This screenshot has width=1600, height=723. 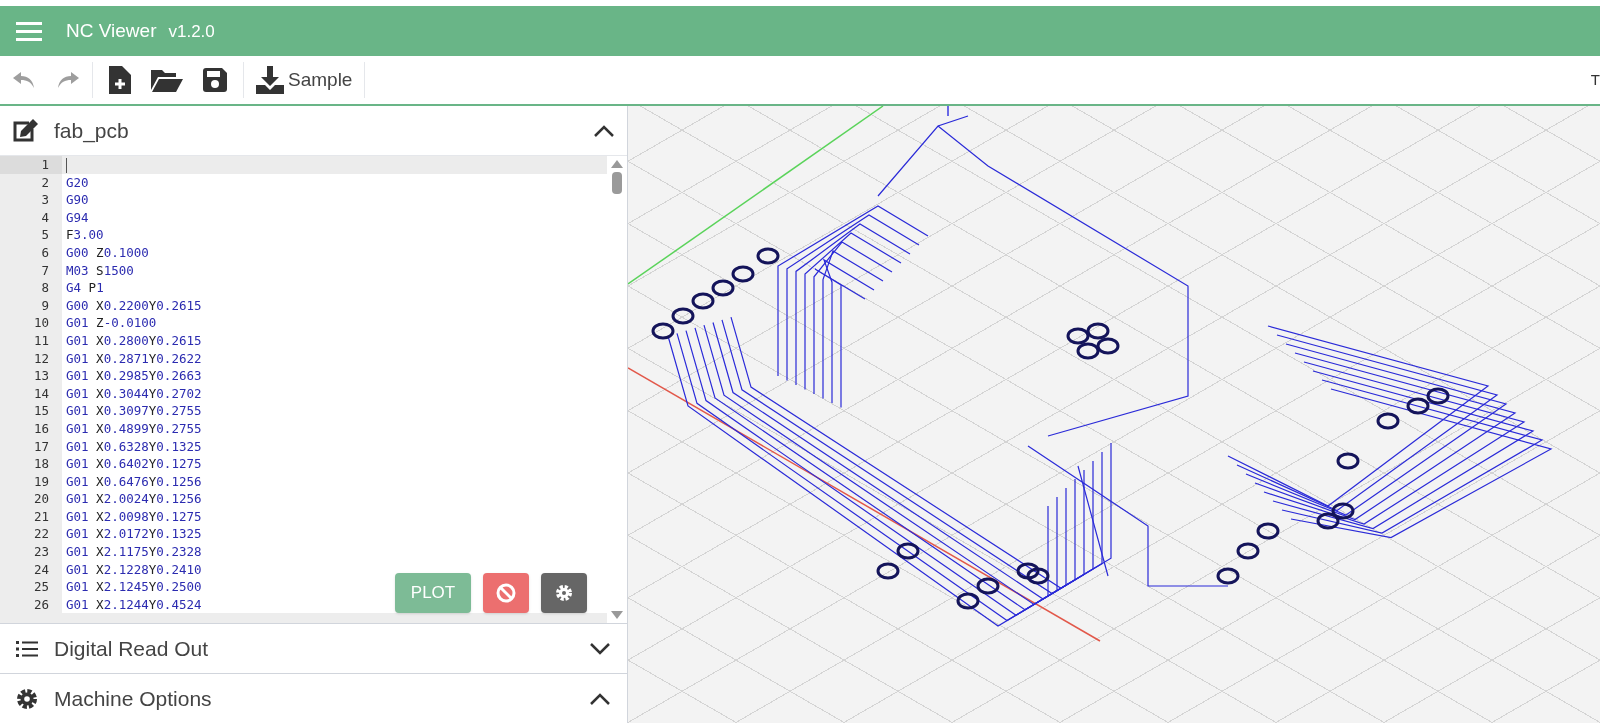 What do you see at coordinates (134, 481) in the screenshot?
I see `code-line: G01 X0.6476Y0.1256` at bounding box center [134, 481].